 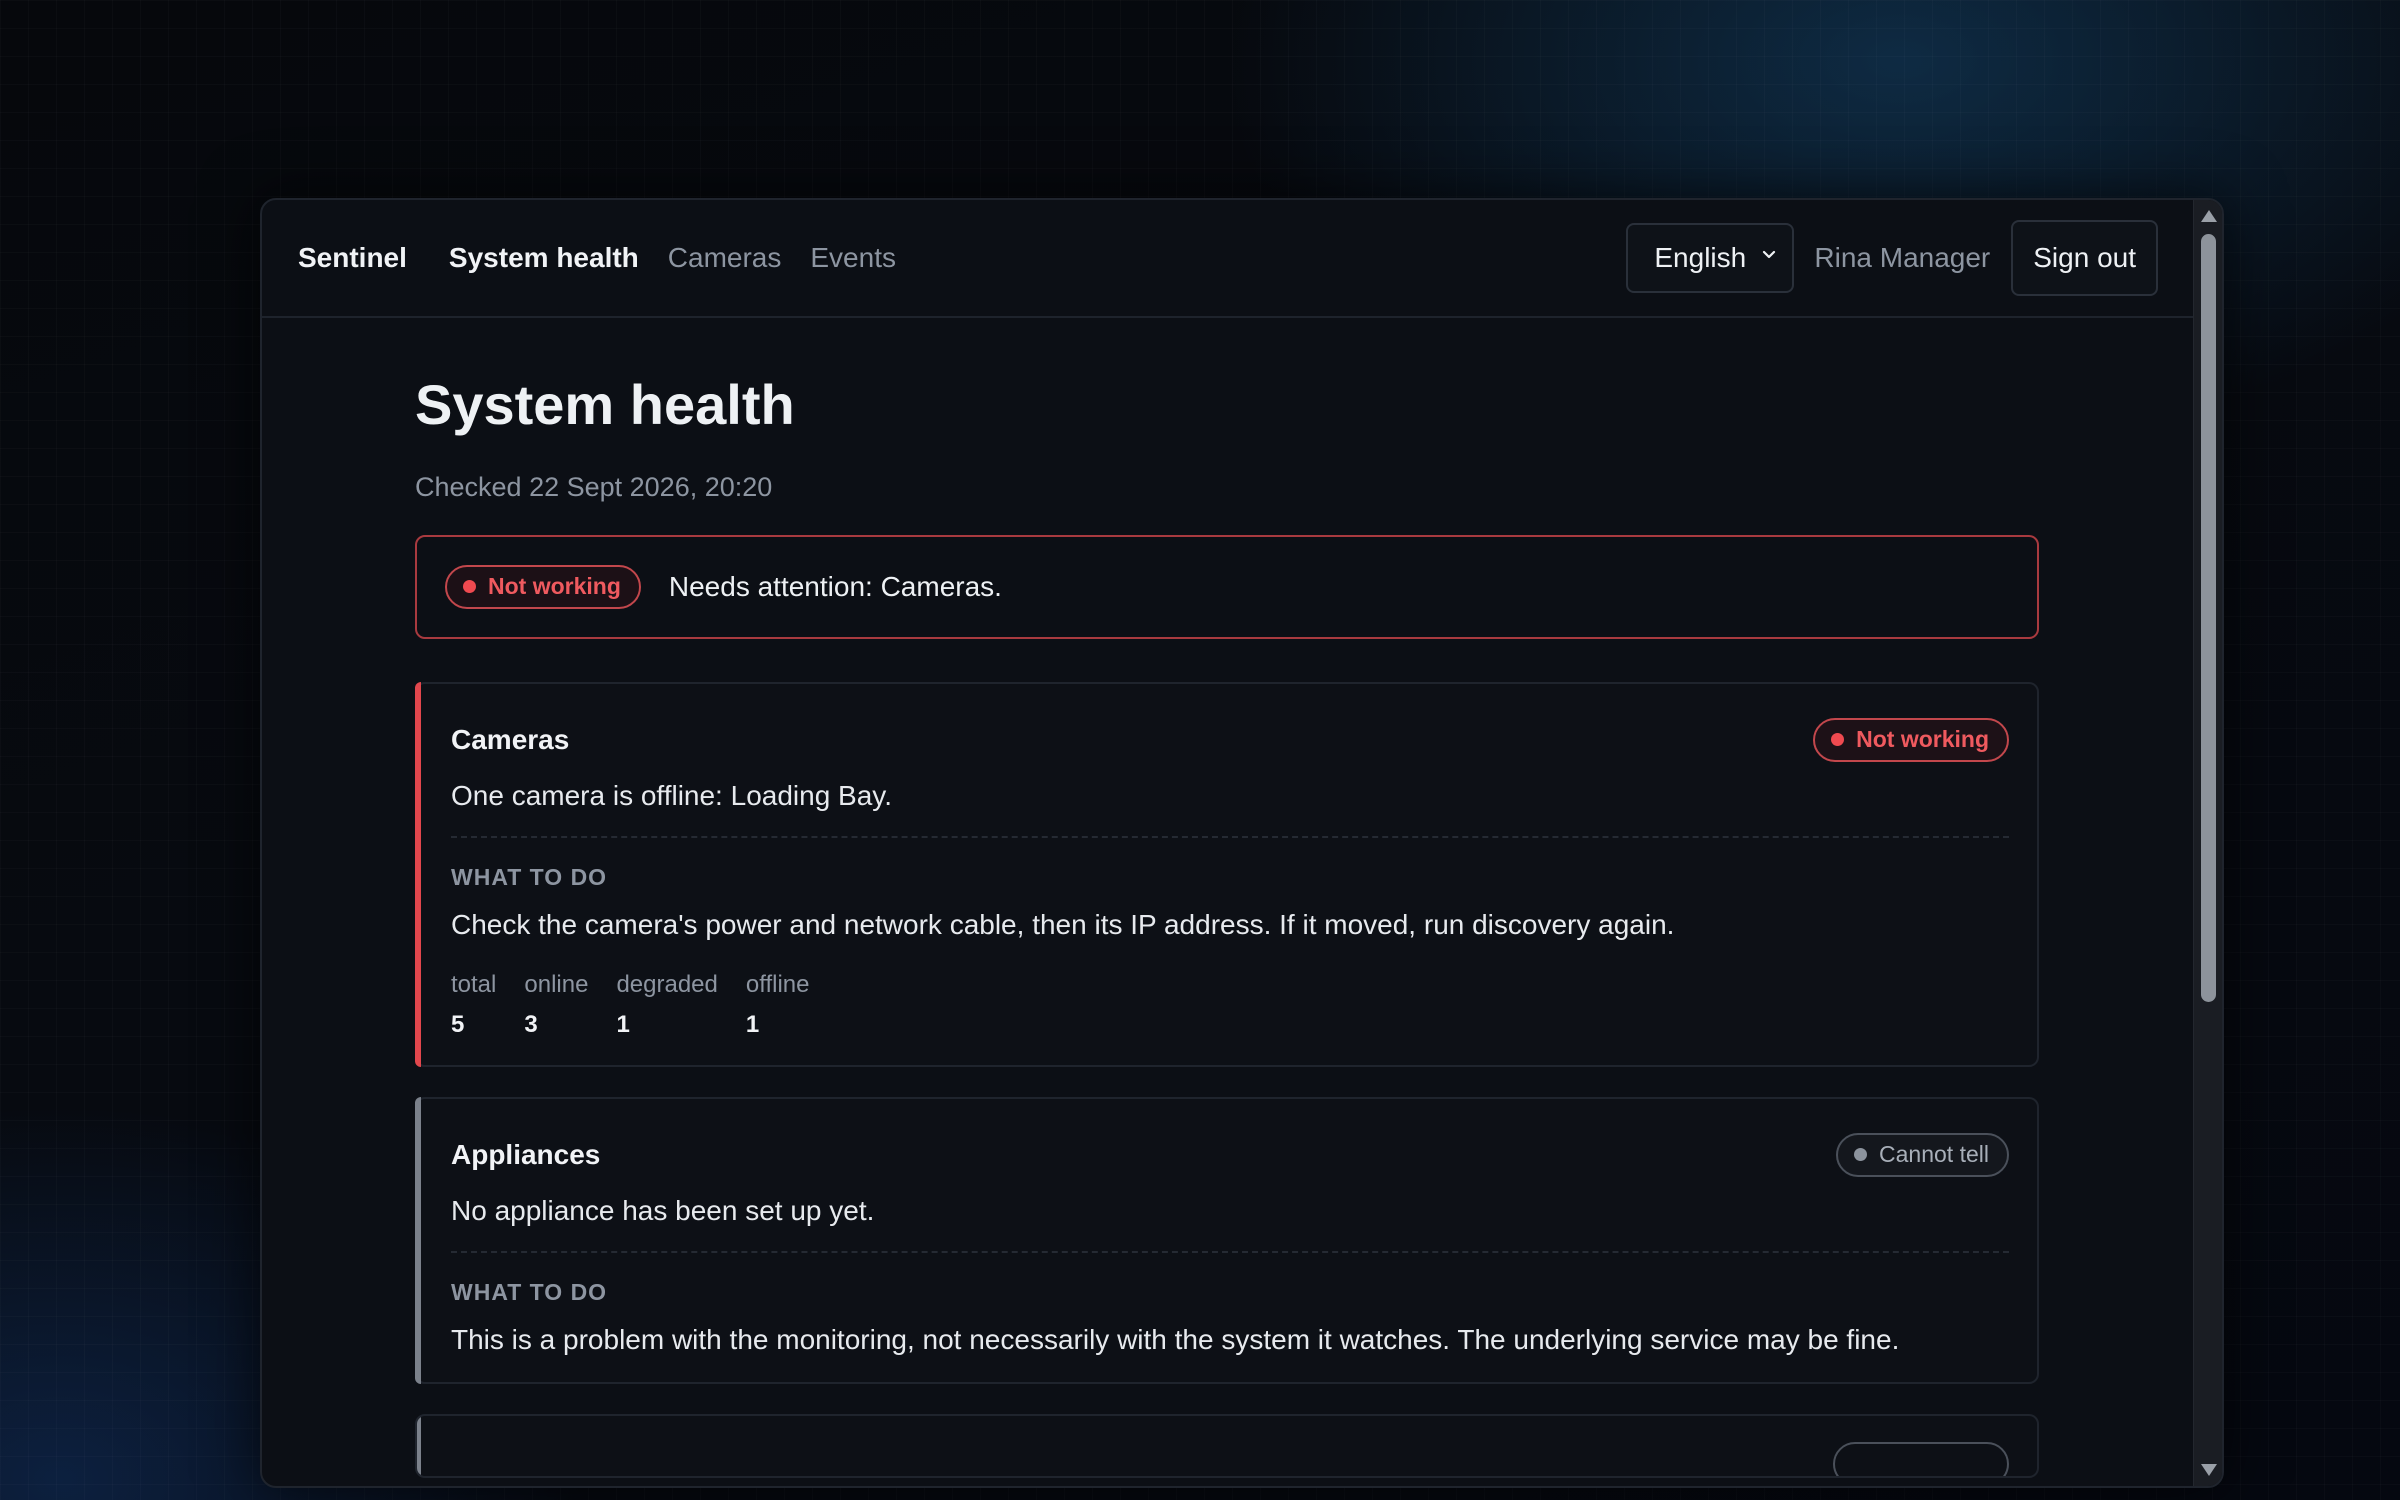 I want to click on card-status-badge: Cannot tell, so click(x=1922, y=1154).